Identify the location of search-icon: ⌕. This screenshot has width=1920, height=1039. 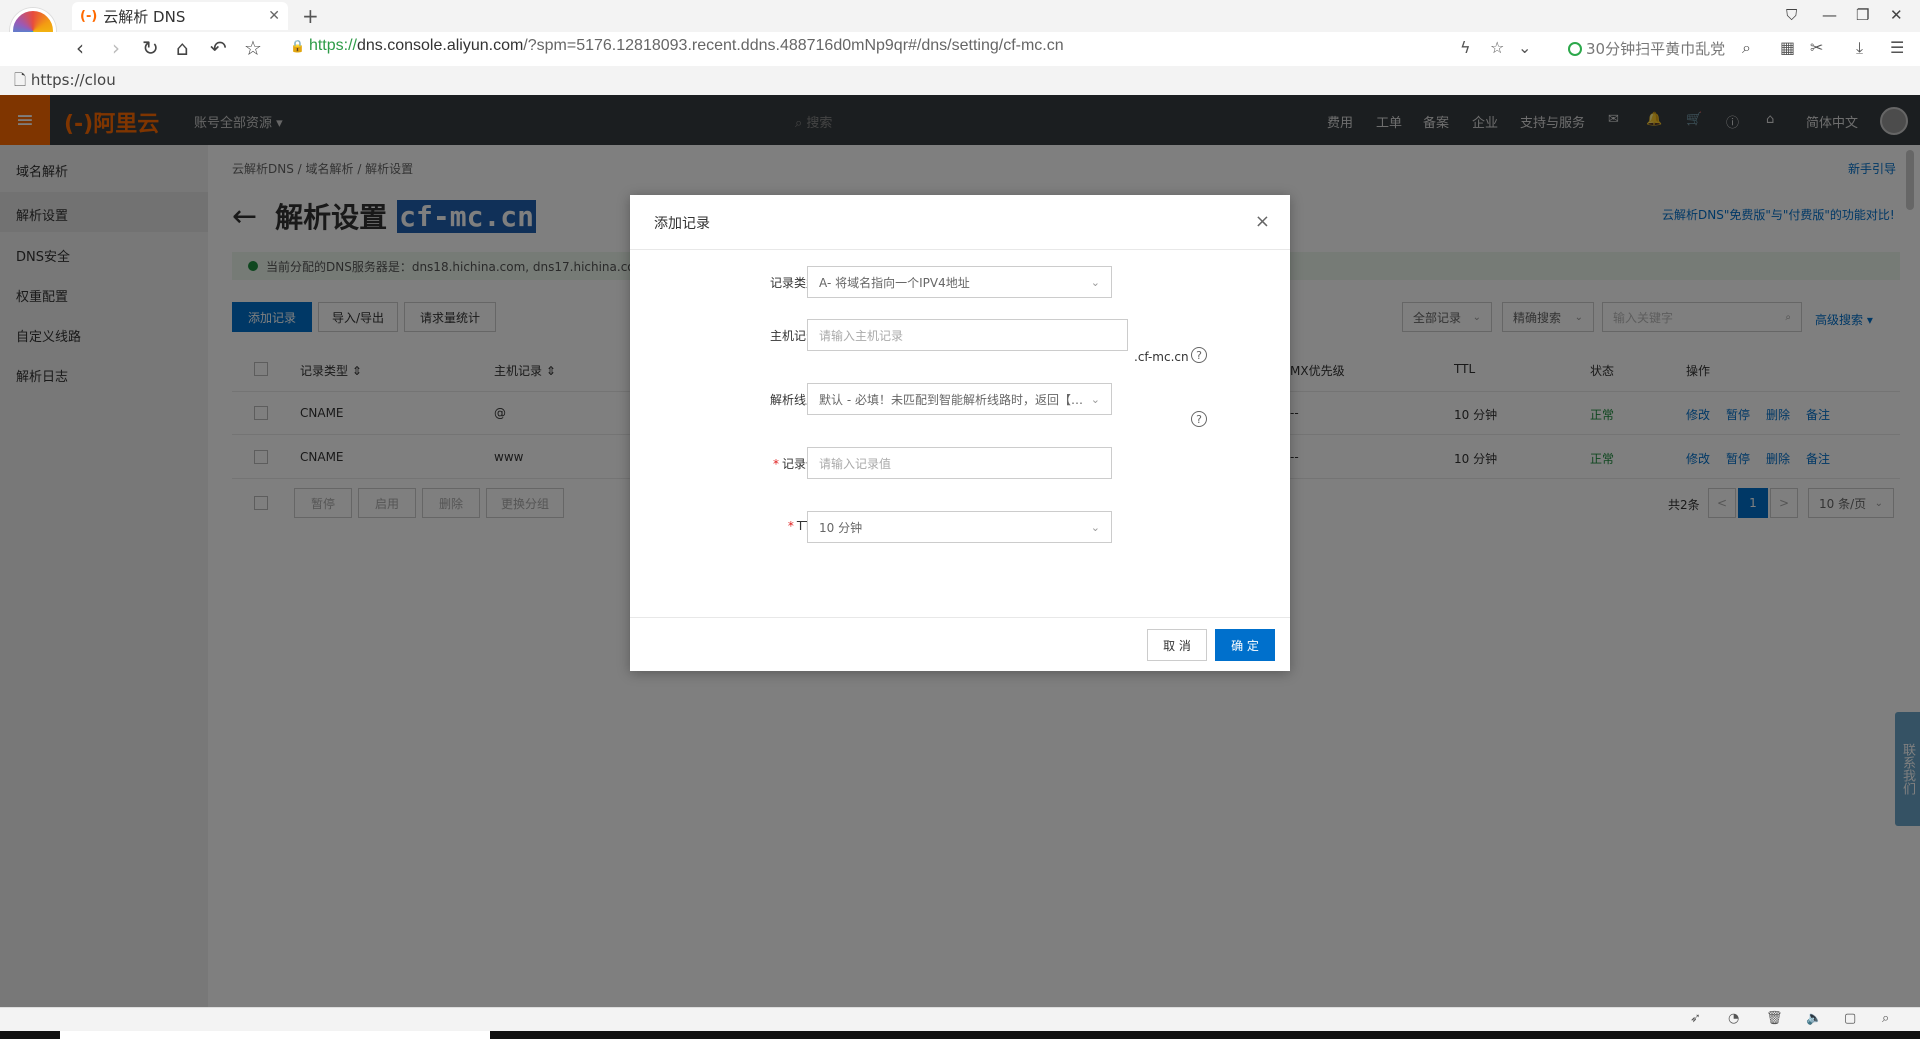
(1746, 48).